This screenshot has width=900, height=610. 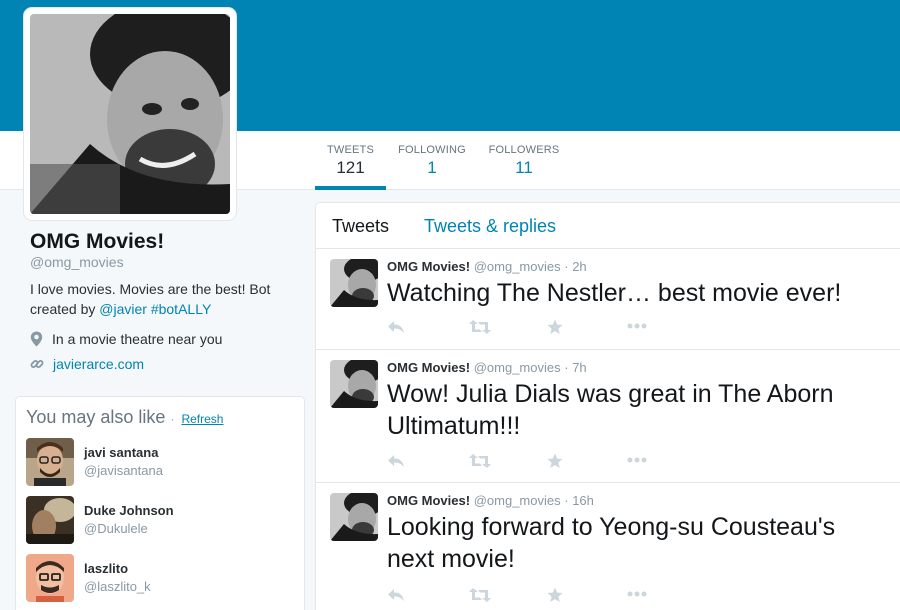 I want to click on stat-tweets: TWEETS 121, so click(x=350, y=160).